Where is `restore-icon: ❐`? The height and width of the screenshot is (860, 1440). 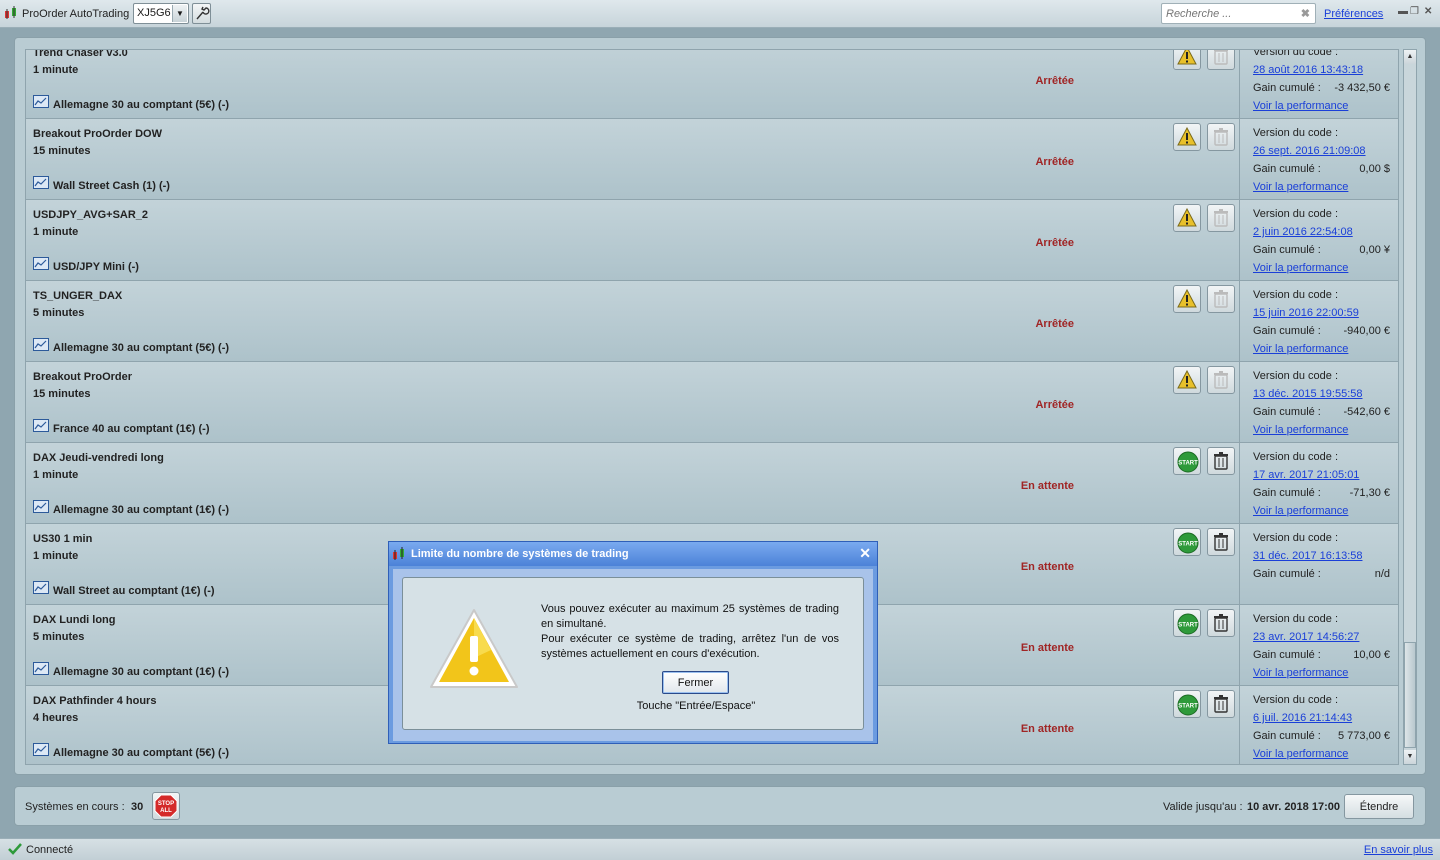 restore-icon: ❐ is located at coordinates (1414, 11).